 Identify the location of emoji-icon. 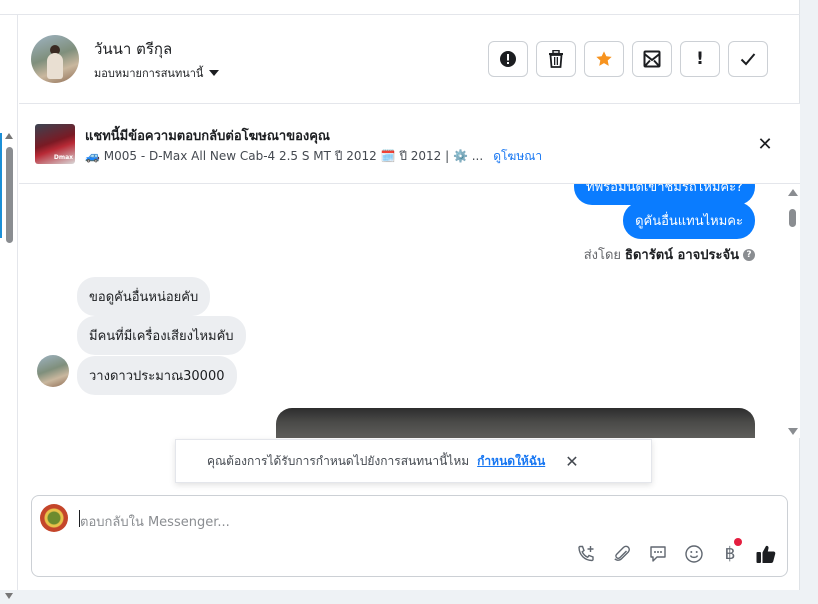
(694, 554).